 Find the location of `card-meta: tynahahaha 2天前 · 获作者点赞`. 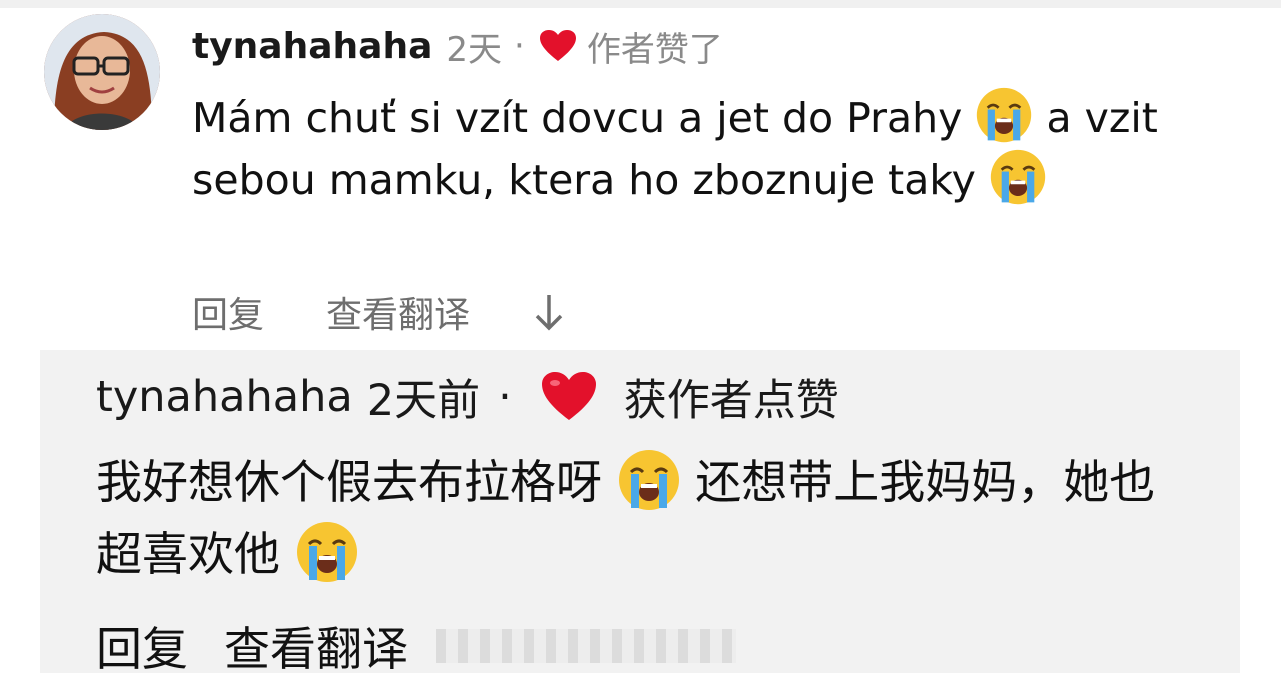

card-meta: tynahahaha 2天前 · 获作者点赞 is located at coordinates (467, 397).